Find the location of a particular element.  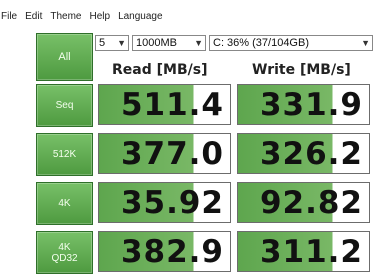

menu-theme: Theme is located at coordinates (65, 16).